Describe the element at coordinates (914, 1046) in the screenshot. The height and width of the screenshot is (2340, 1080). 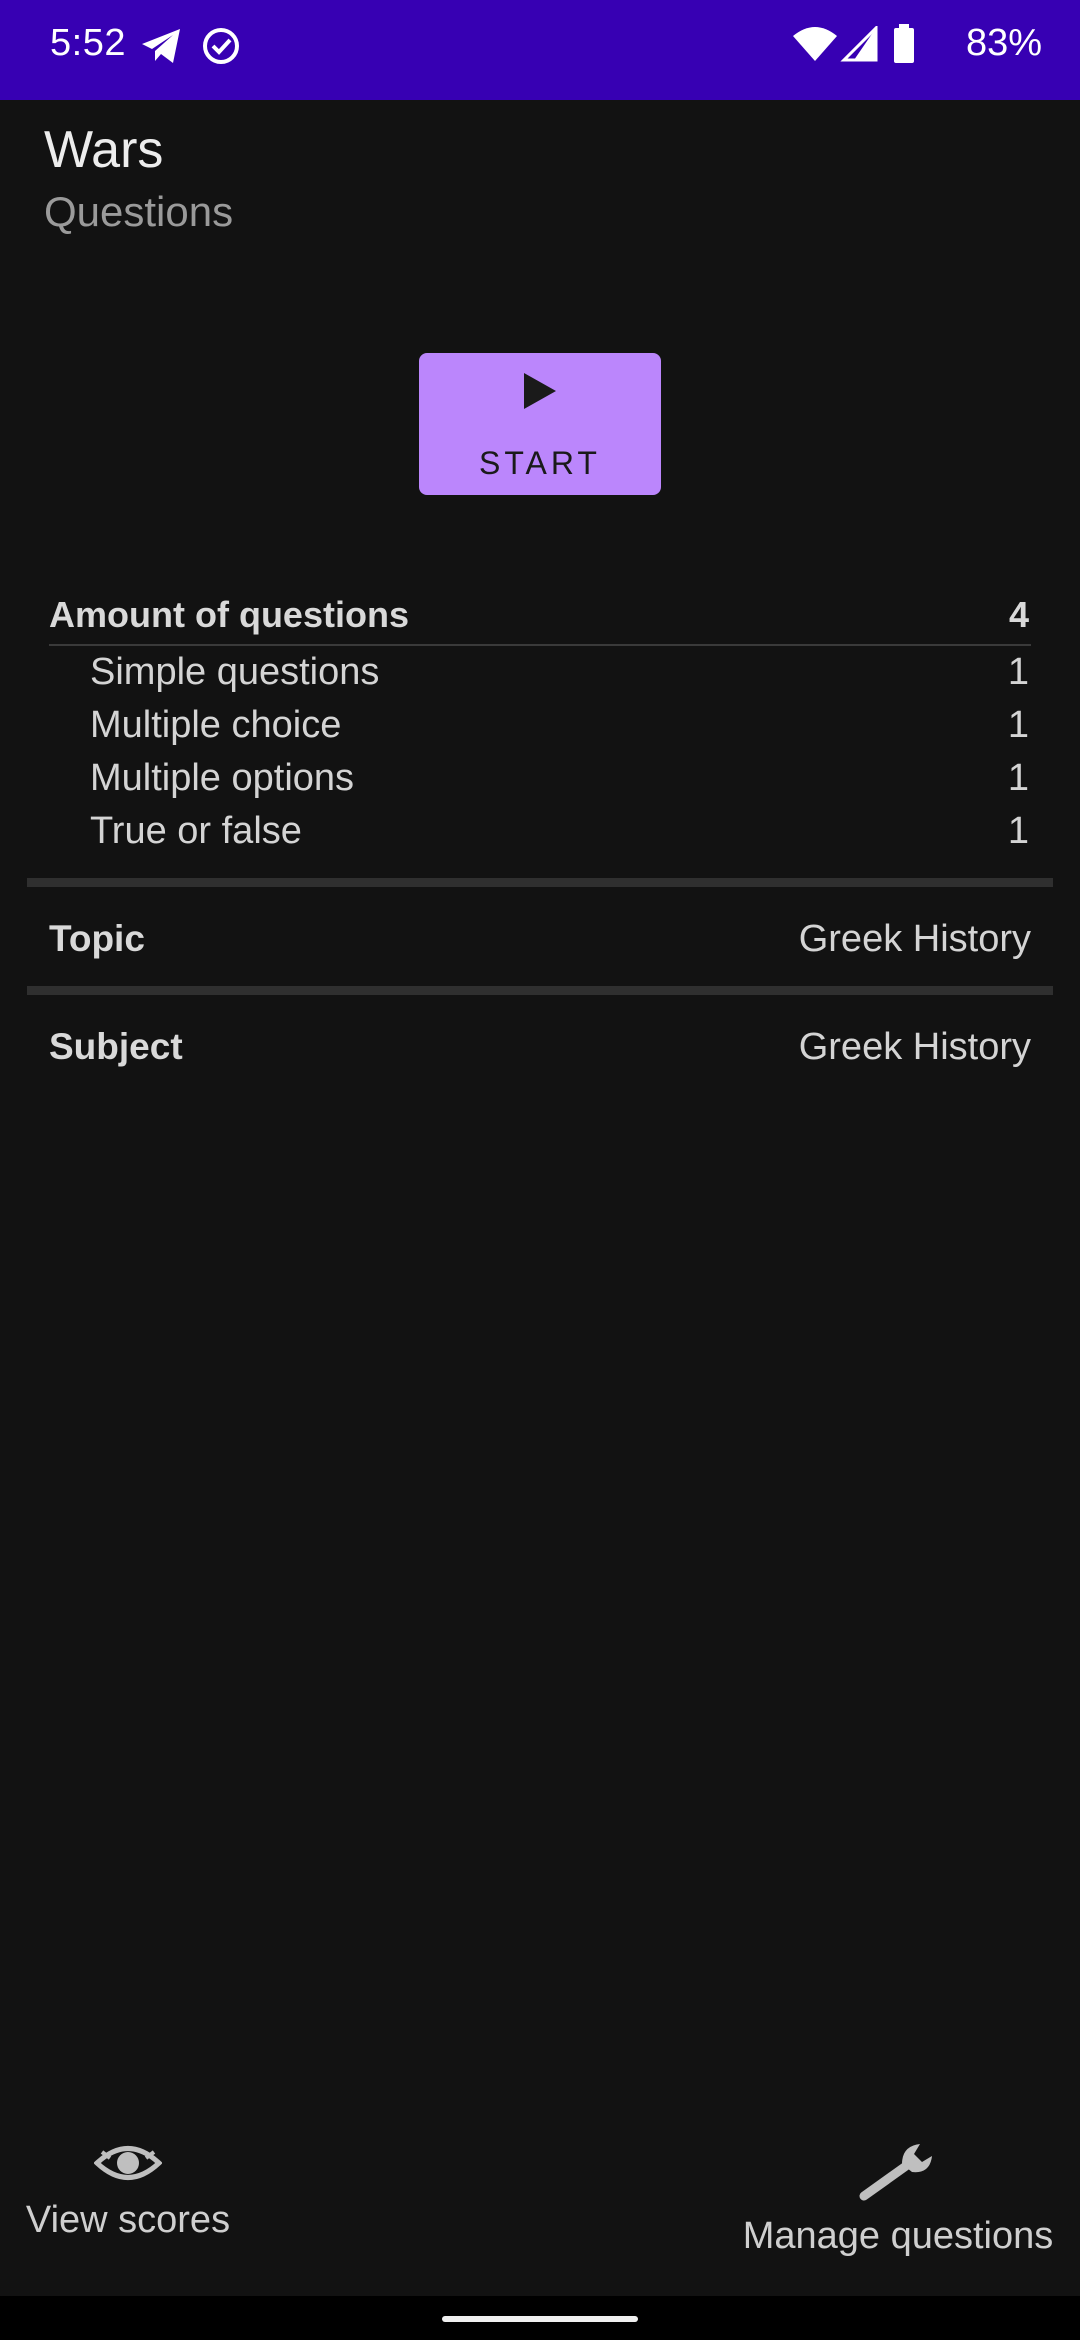
I see `subject-value: Greek History` at that location.